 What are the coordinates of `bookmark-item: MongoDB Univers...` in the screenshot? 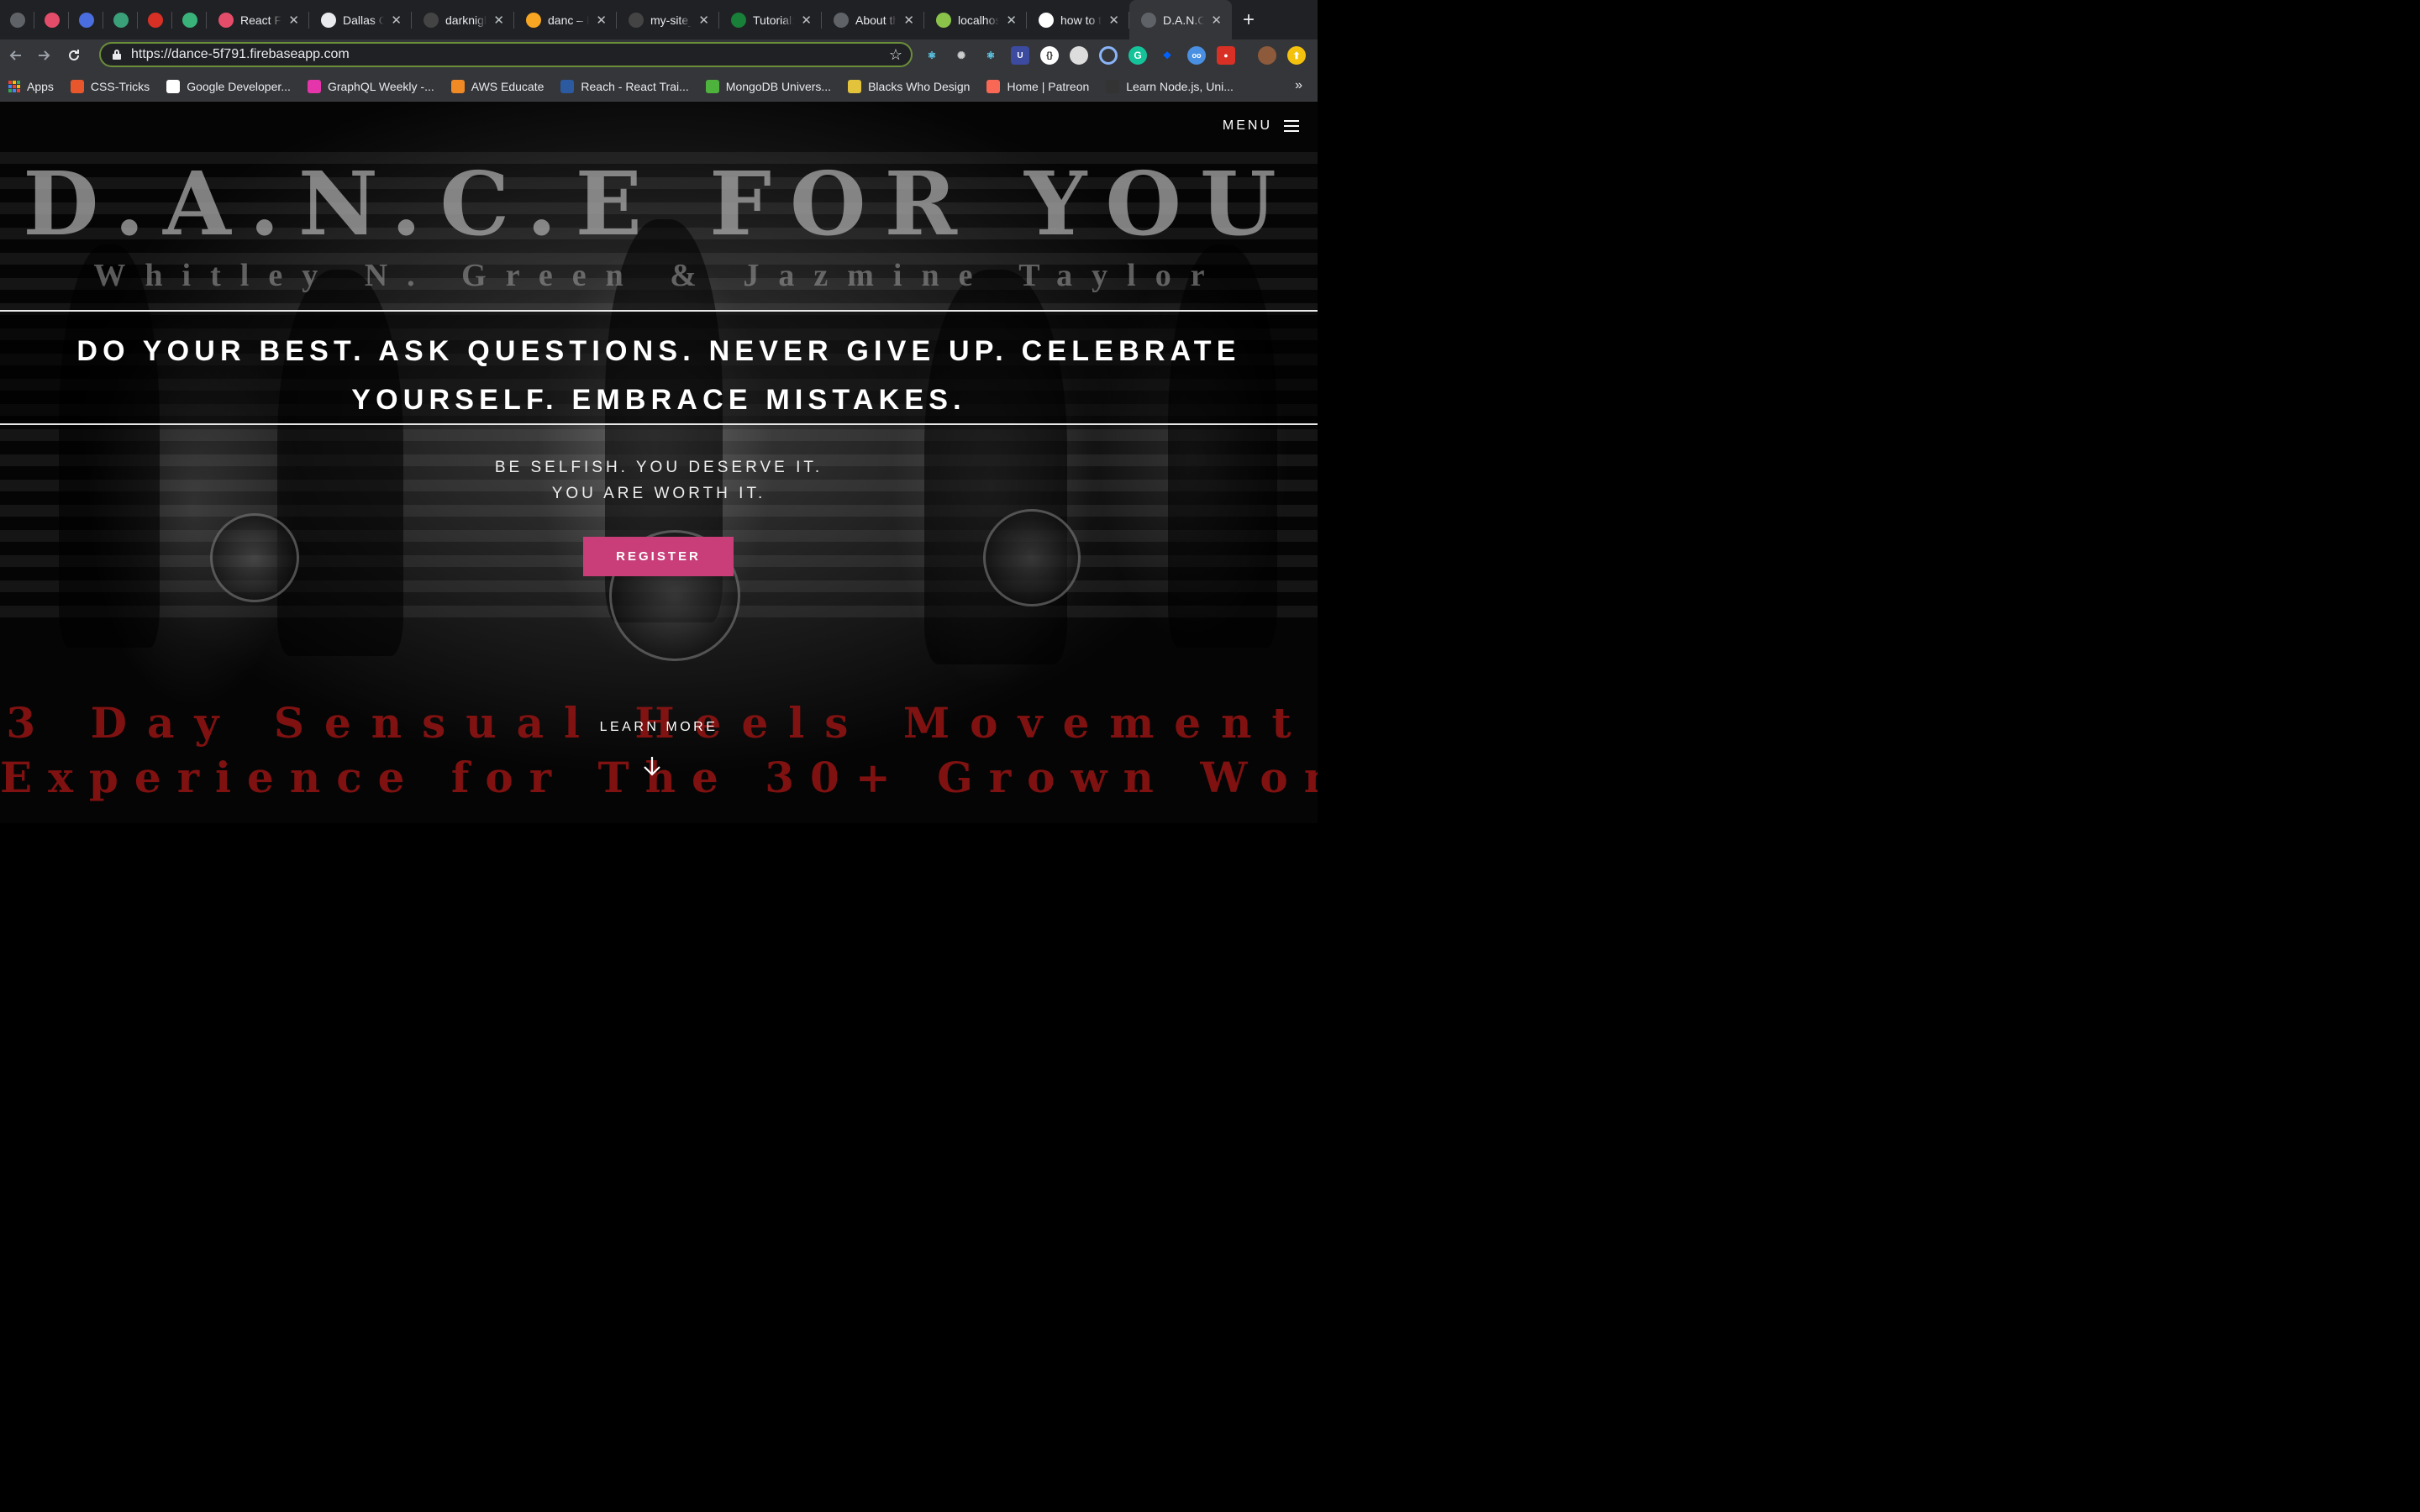 It's located at (768, 86).